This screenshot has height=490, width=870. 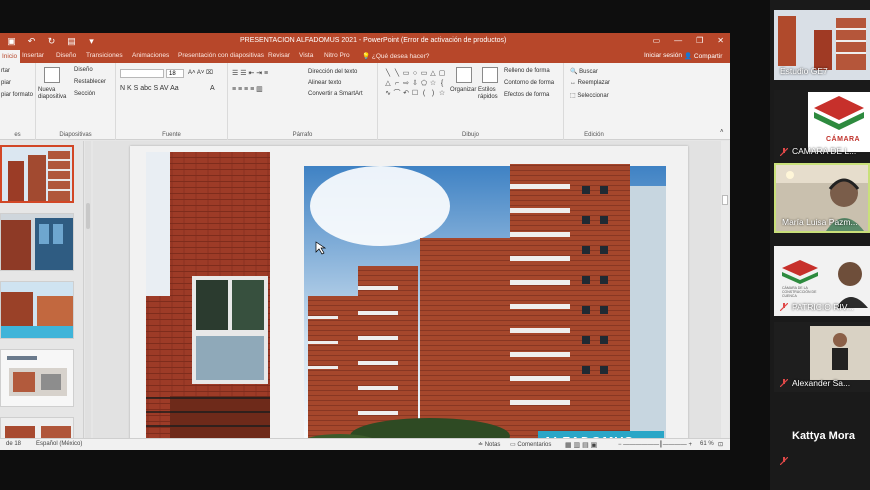 What do you see at coordinates (722, 132) in the screenshot?
I see `collapse-ribbon-icon: ˄` at bounding box center [722, 132].